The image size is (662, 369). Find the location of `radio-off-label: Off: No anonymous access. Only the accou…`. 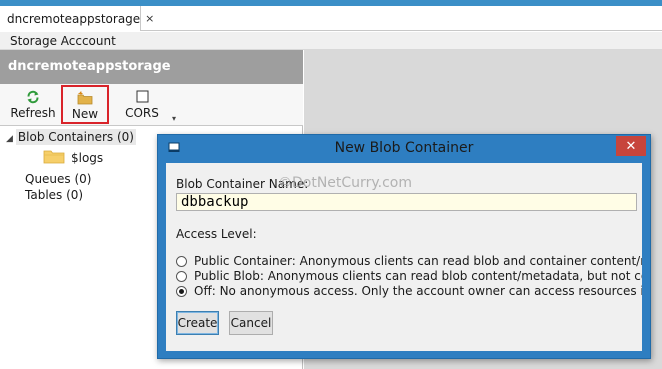

radio-off-label: Off: No anonymous access. Only the accou… is located at coordinates (418, 291).